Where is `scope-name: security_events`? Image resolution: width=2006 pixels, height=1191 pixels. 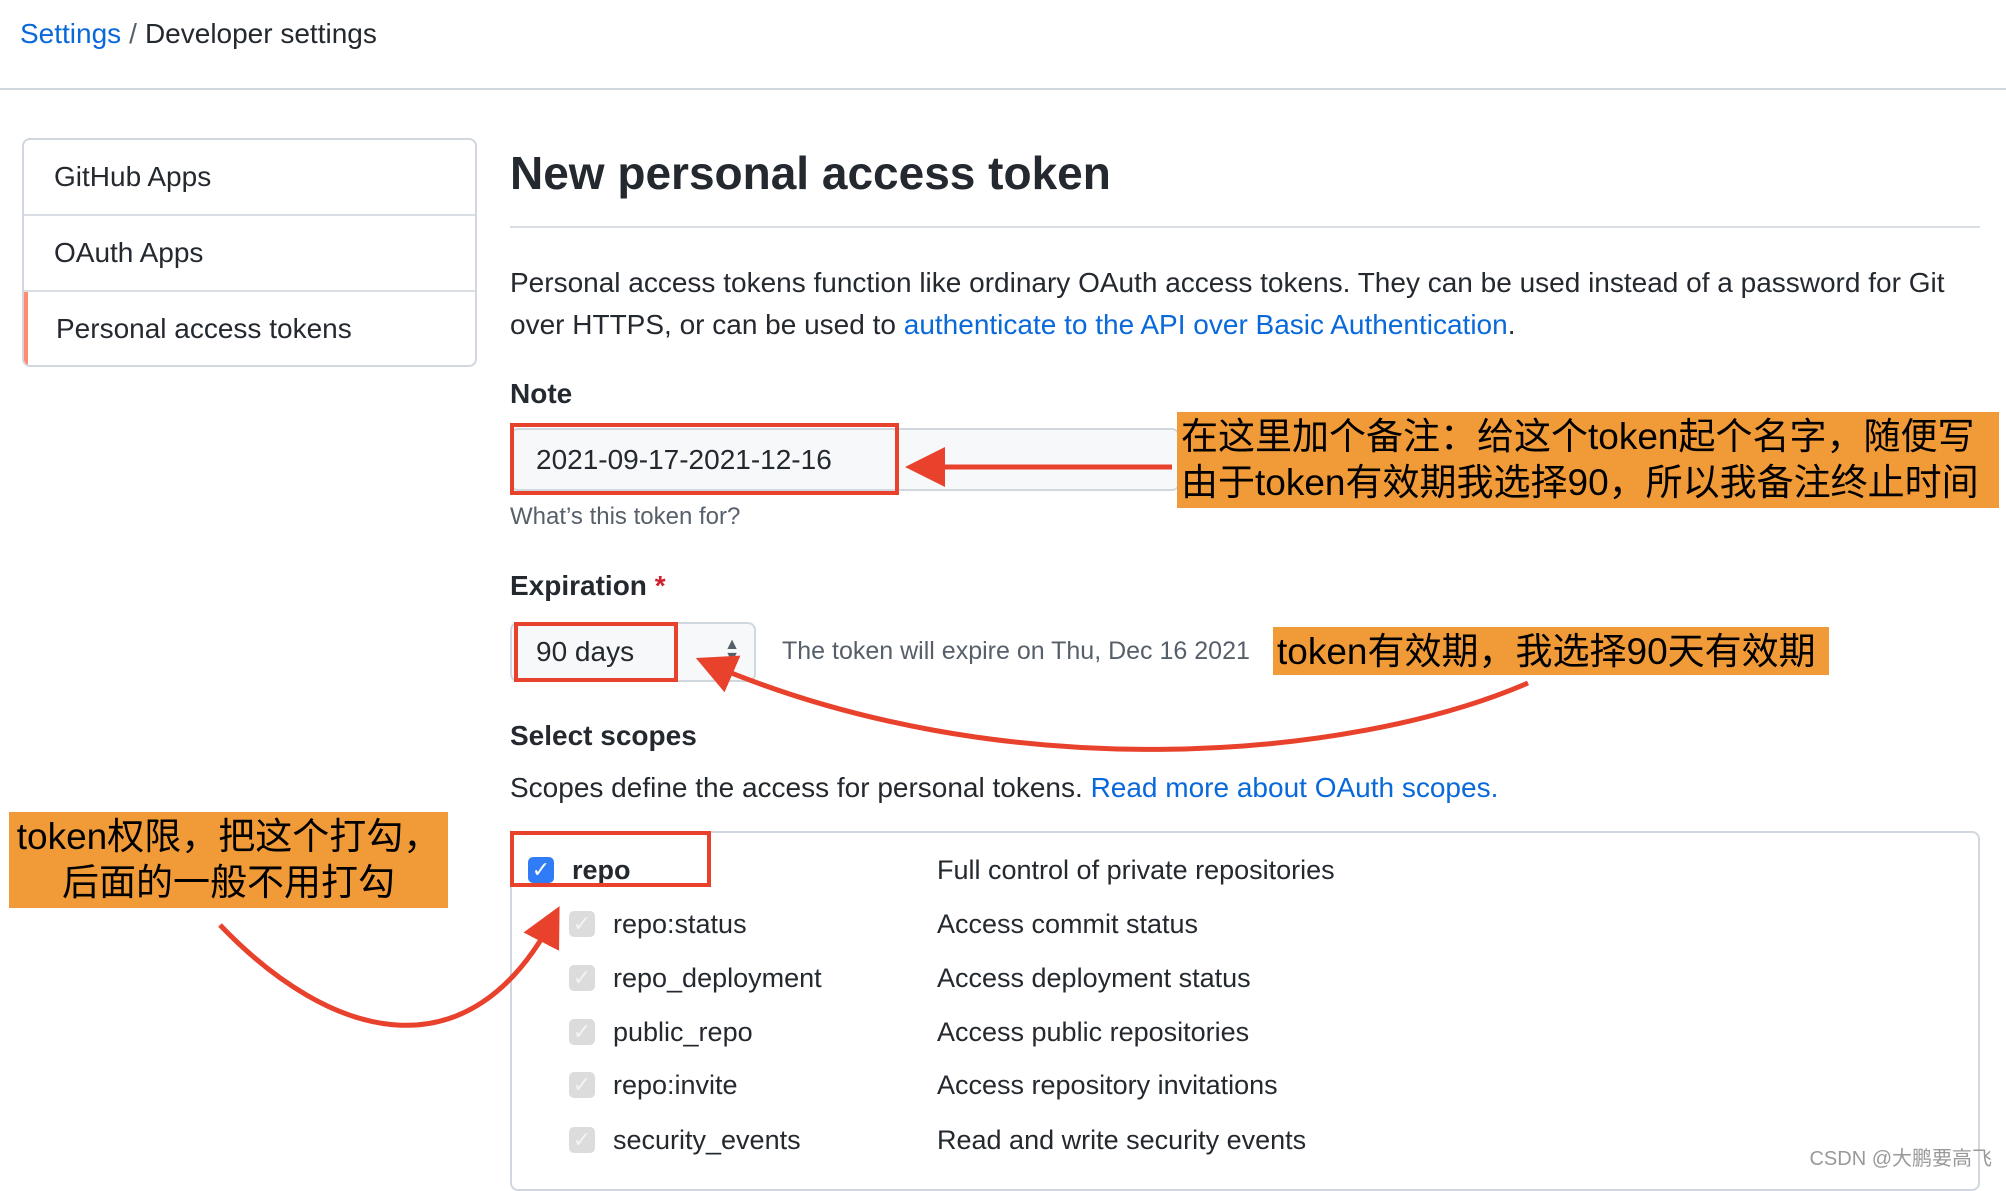 scope-name: security_events is located at coordinates (707, 1140).